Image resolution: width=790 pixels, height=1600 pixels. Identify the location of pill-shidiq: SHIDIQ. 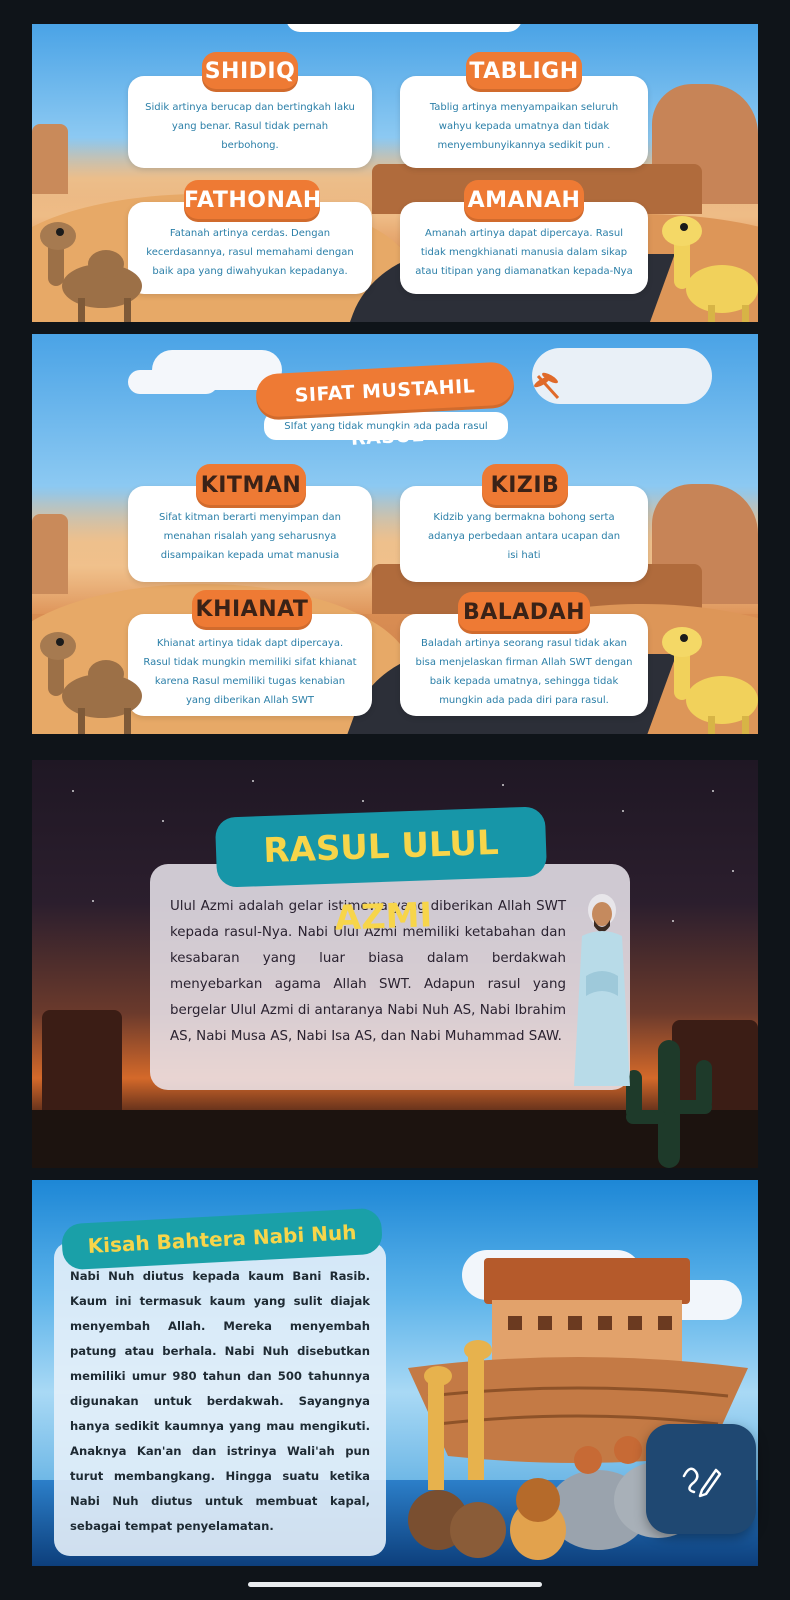
(250, 72).